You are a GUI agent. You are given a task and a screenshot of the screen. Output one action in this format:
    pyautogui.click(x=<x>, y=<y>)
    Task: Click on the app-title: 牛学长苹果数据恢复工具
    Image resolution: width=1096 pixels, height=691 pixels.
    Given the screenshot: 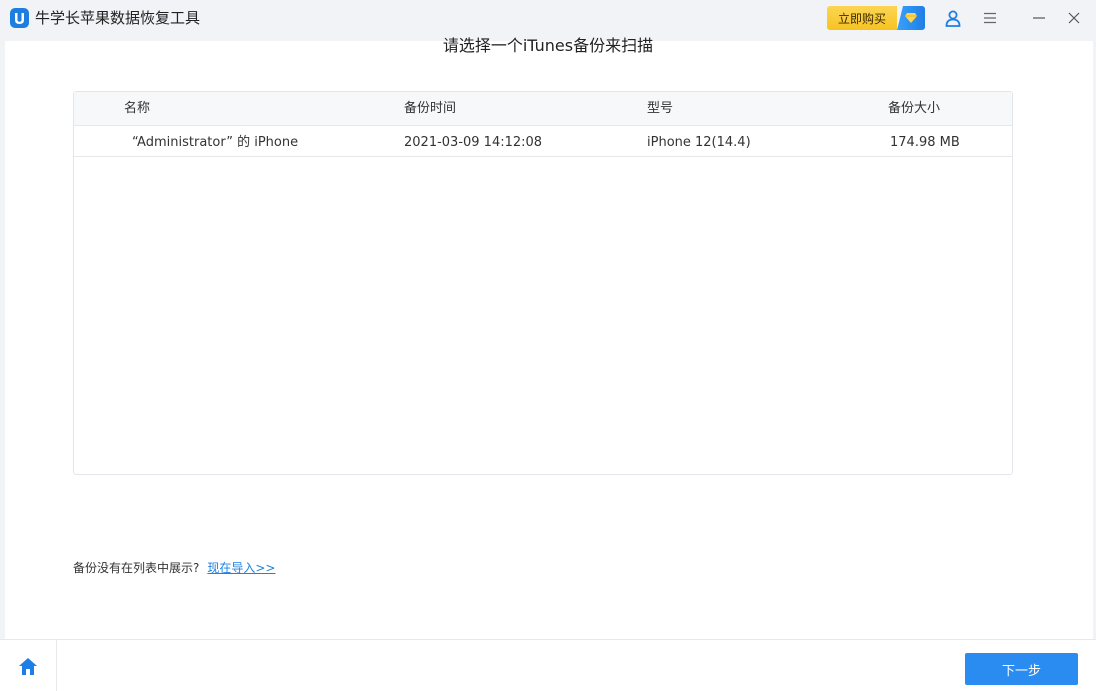 What is the action you would take?
    pyautogui.click(x=118, y=18)
    